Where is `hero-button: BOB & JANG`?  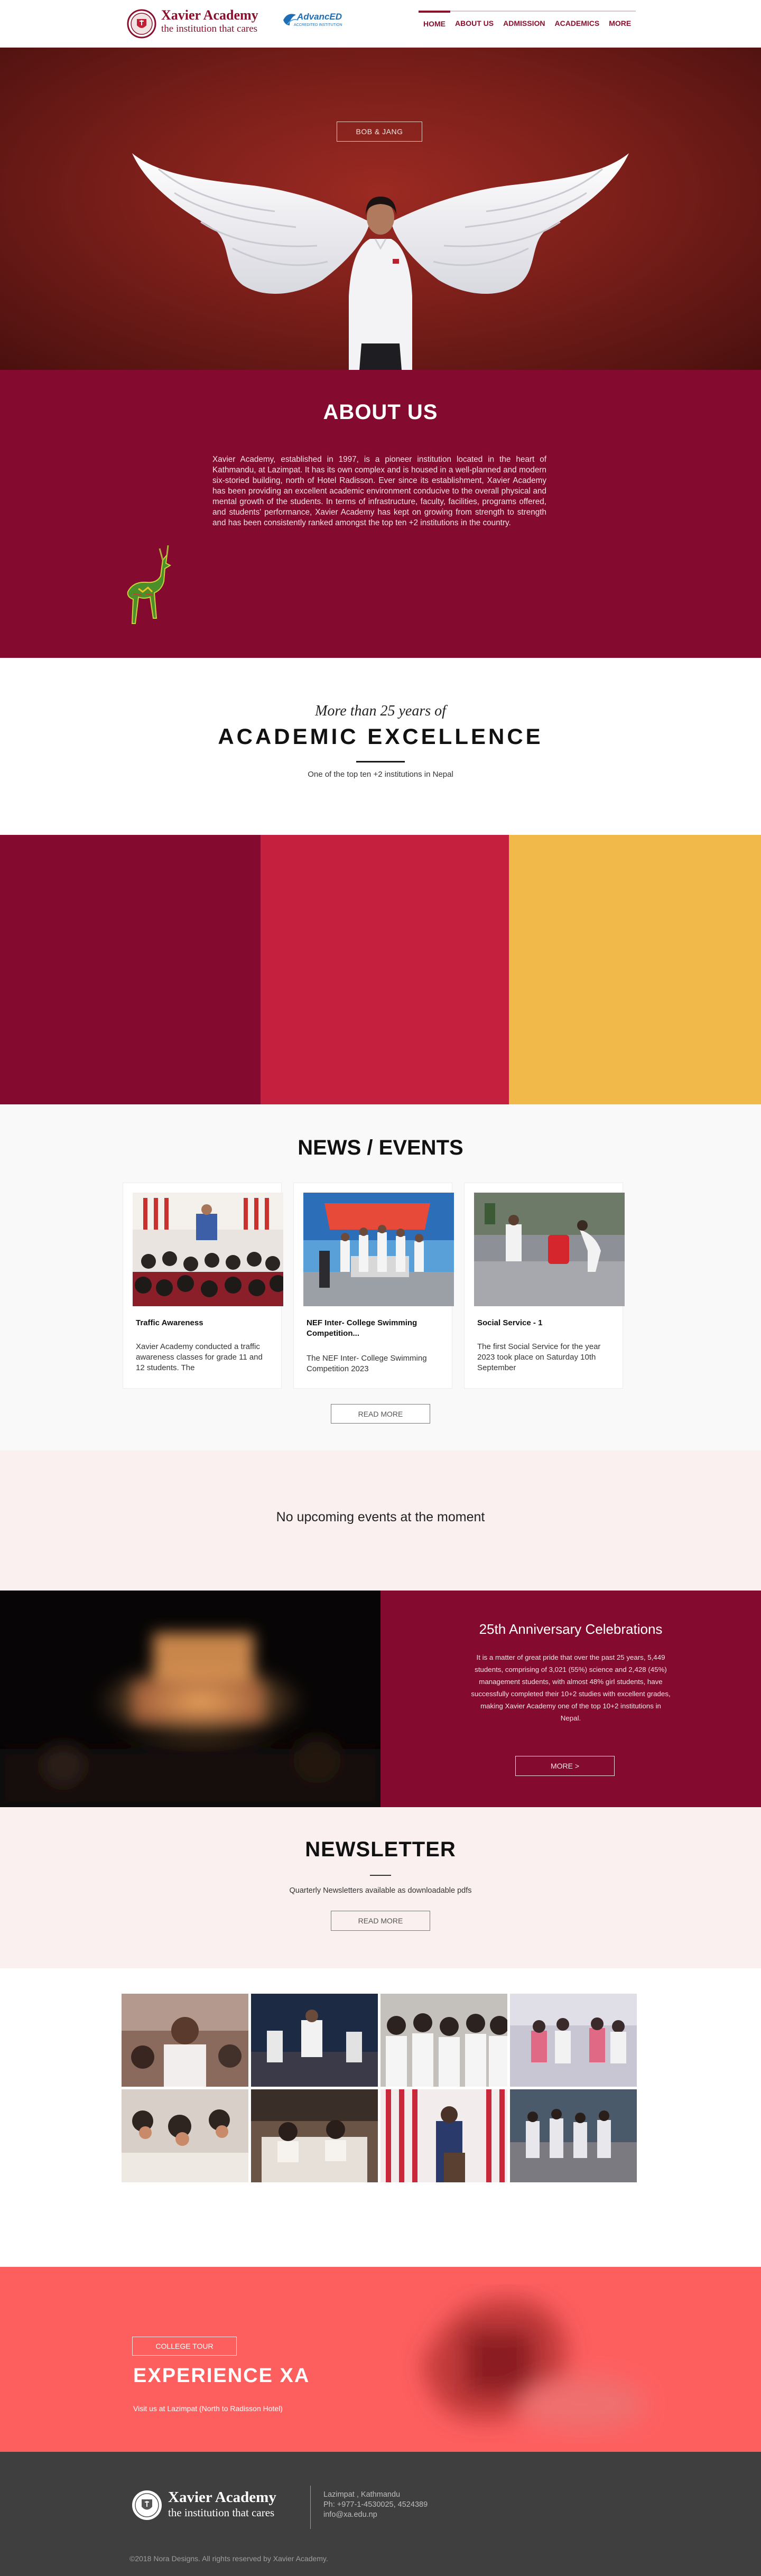
hero-button: BOB & JANG is located at coordinates (380, 132).